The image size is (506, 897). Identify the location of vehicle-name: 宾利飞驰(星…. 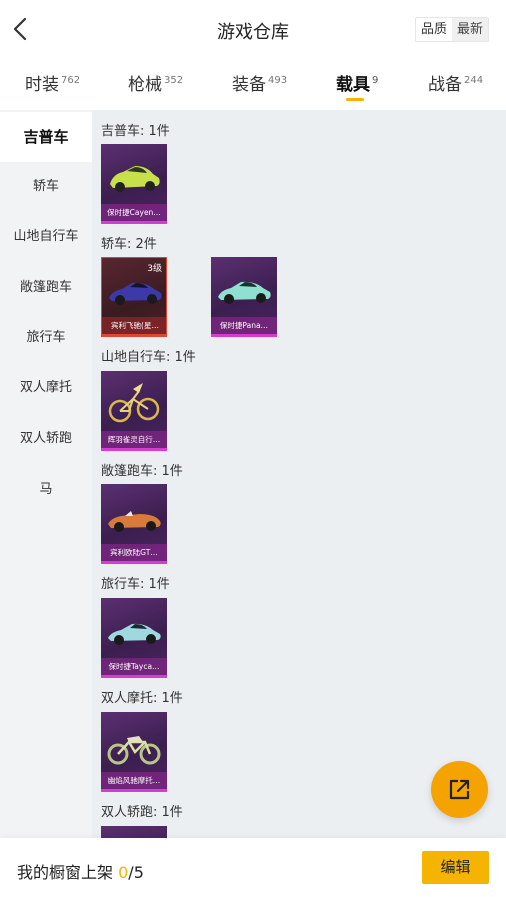
(134, 325).